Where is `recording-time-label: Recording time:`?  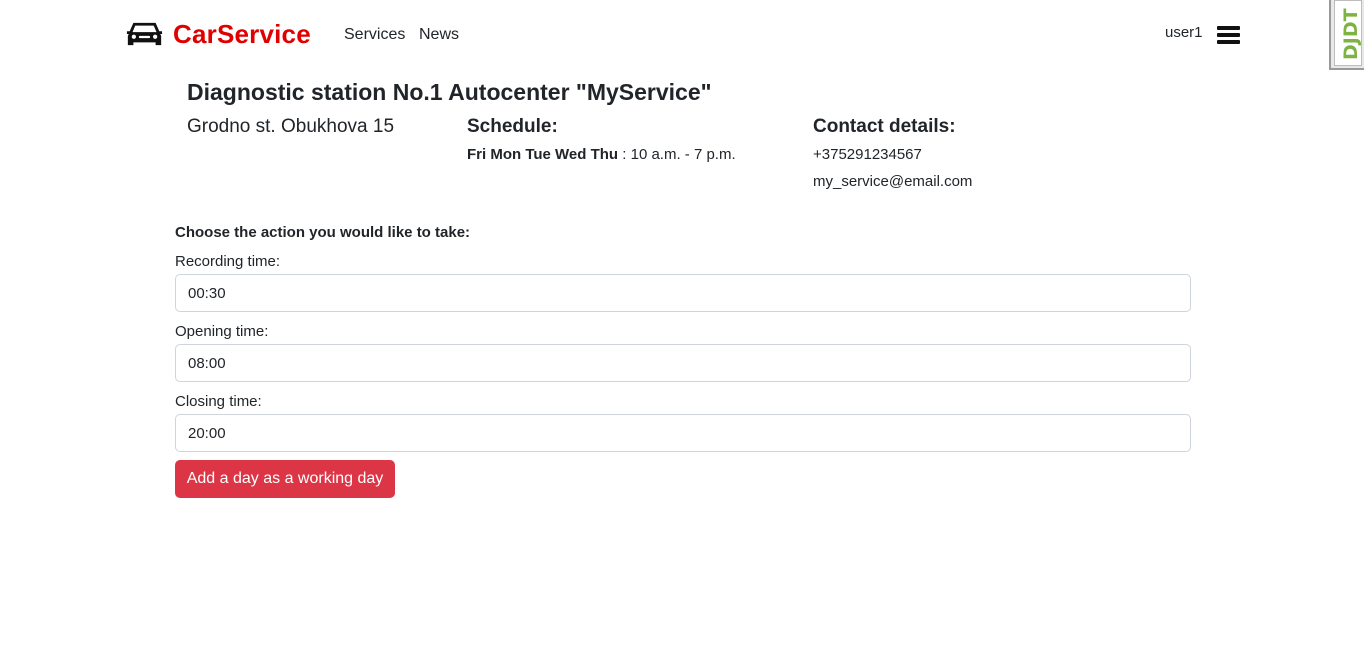
recording-time-label: Recording time: is located at coordinates (228, 261).